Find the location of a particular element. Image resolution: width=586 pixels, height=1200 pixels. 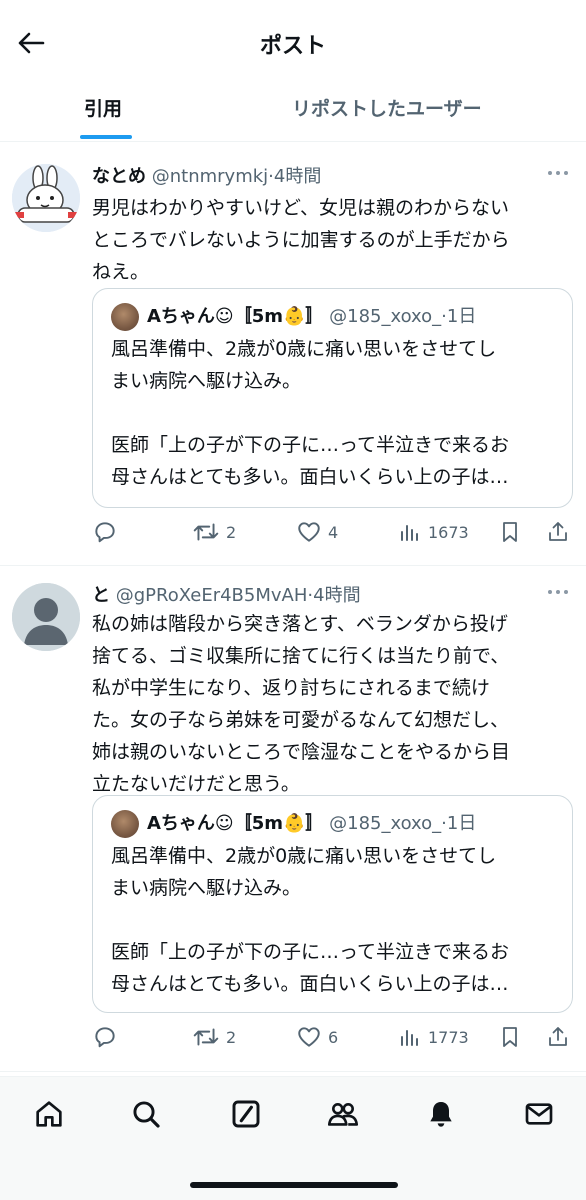

post-actions: 2 4 1673 is located at coordinates (332, 532).